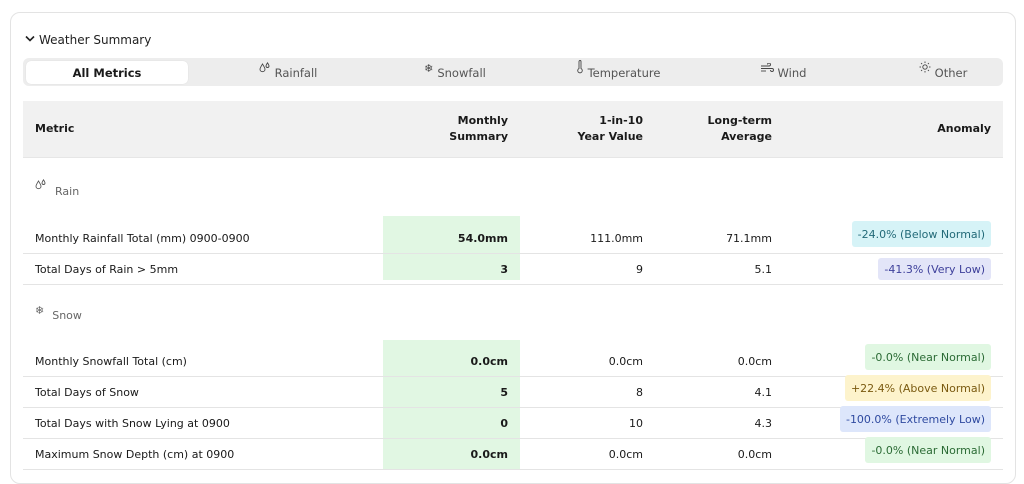 This screenshot has width=1024, height=484. I want to click on tab-label: All Metrics, so click(107, 72).